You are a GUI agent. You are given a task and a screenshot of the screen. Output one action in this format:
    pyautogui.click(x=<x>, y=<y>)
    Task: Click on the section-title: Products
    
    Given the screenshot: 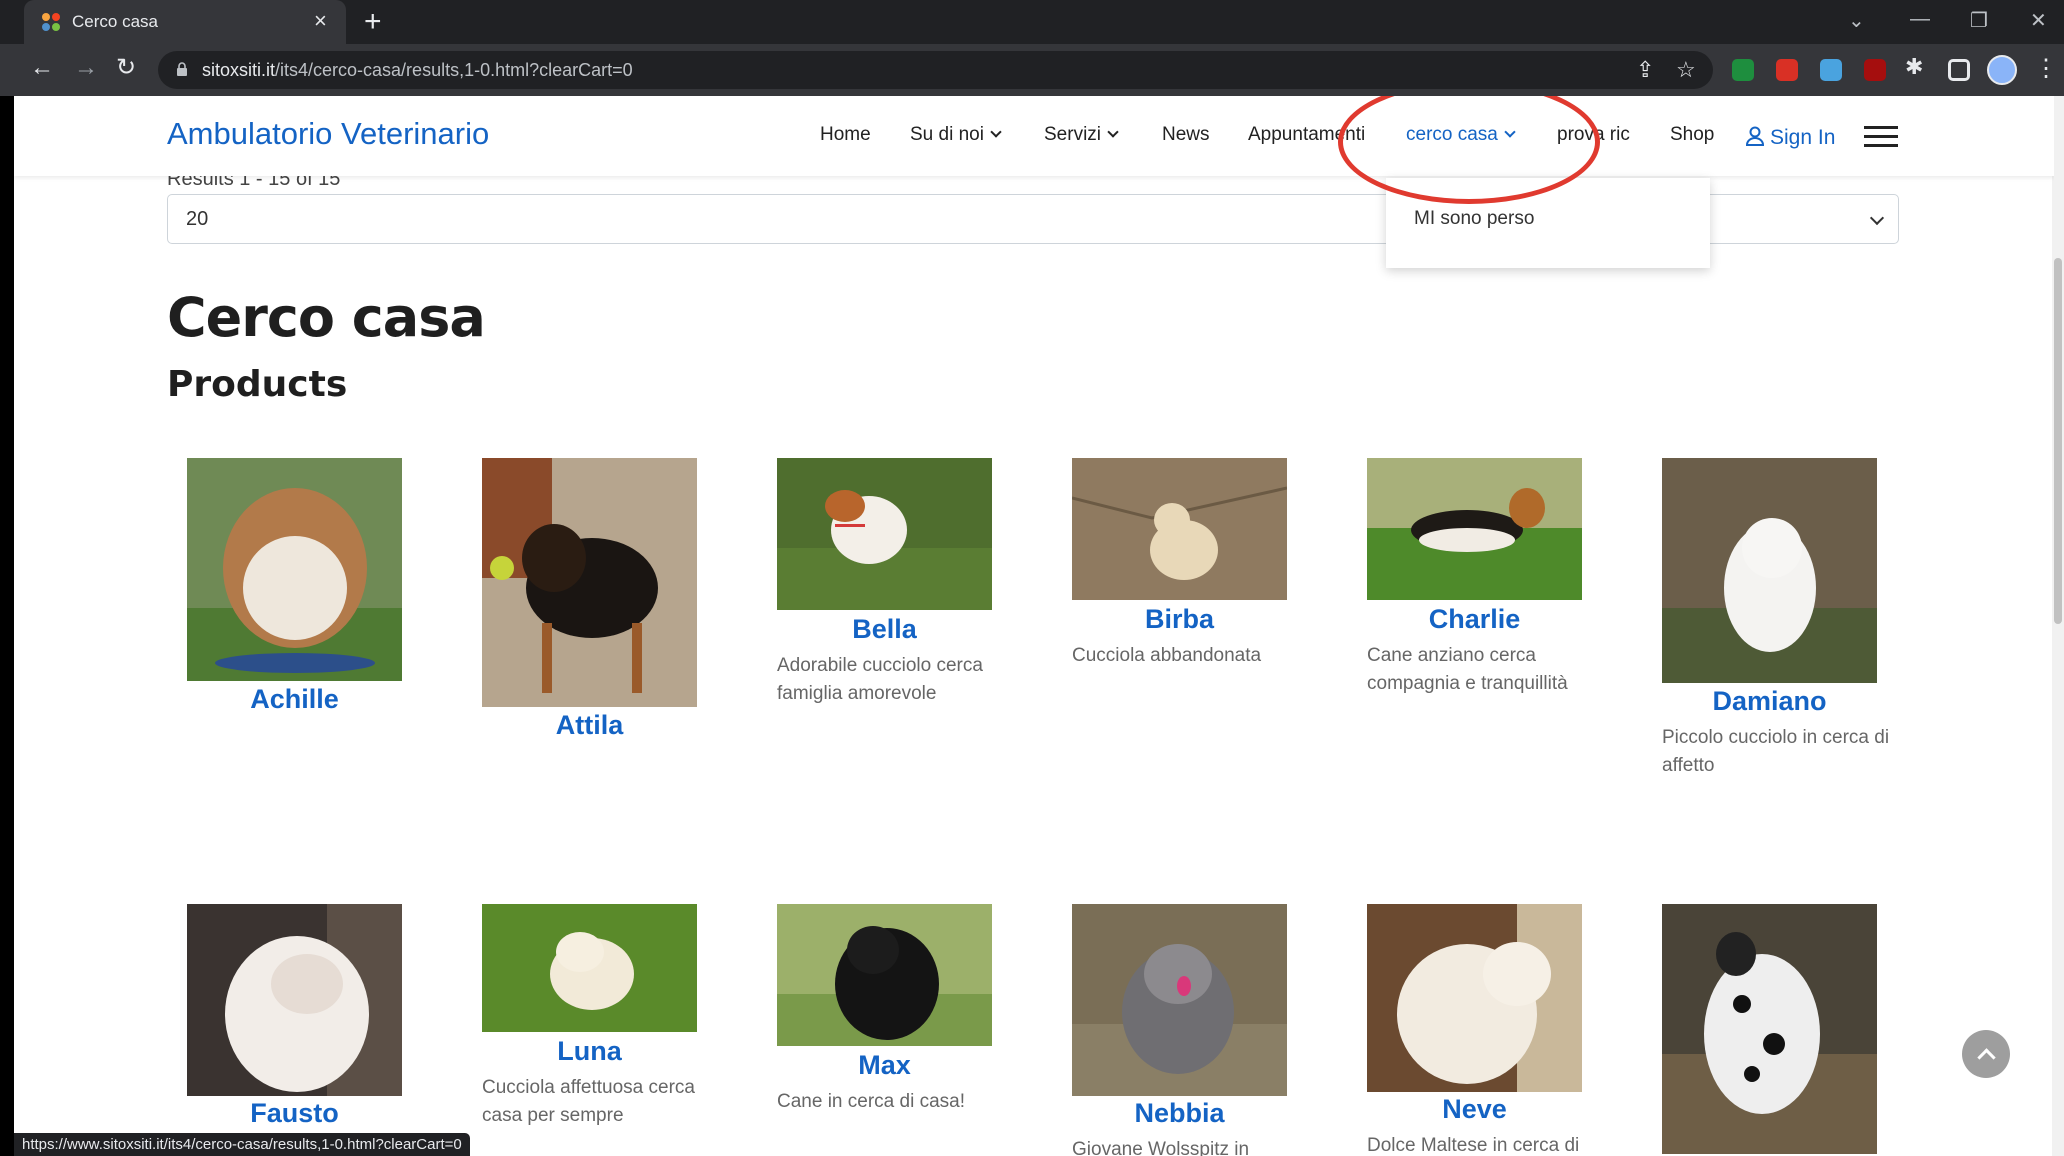 What is the action you would take?
    pyautogui.click(x=257, y=384)
    